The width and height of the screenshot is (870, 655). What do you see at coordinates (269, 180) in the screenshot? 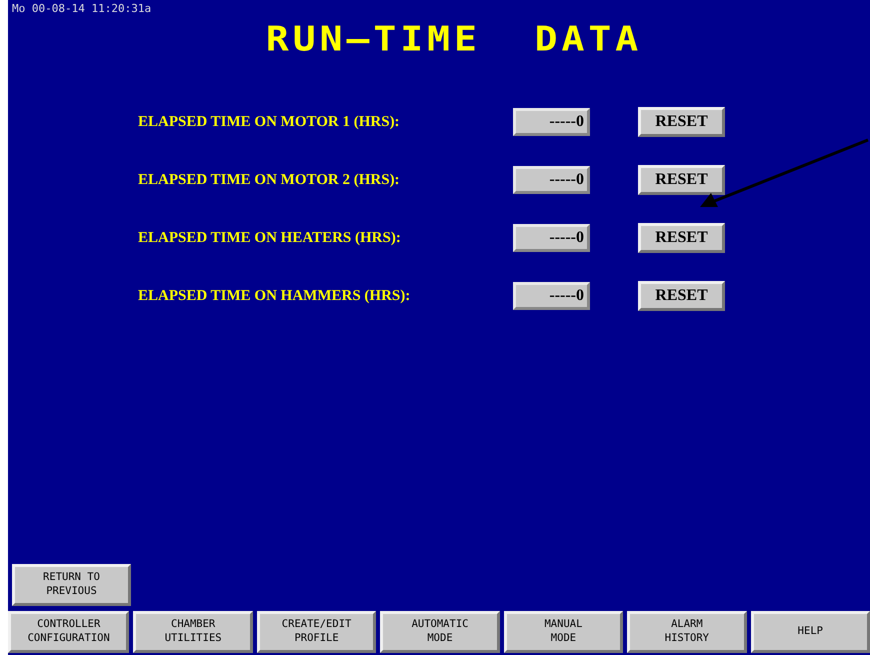
I see `parameter-label: ELAPSED TIME ON MOTOR 2 (HRS):` at bounding box center [269, 180].